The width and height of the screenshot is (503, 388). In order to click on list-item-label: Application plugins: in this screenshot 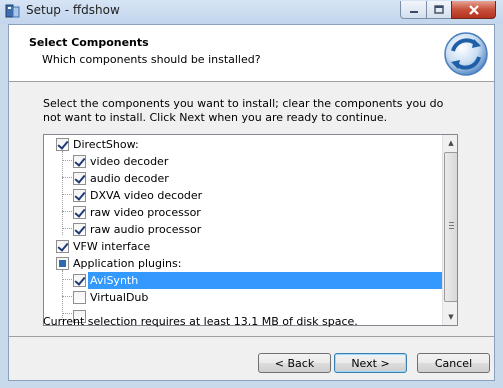, I will do `click(127, 263)`.